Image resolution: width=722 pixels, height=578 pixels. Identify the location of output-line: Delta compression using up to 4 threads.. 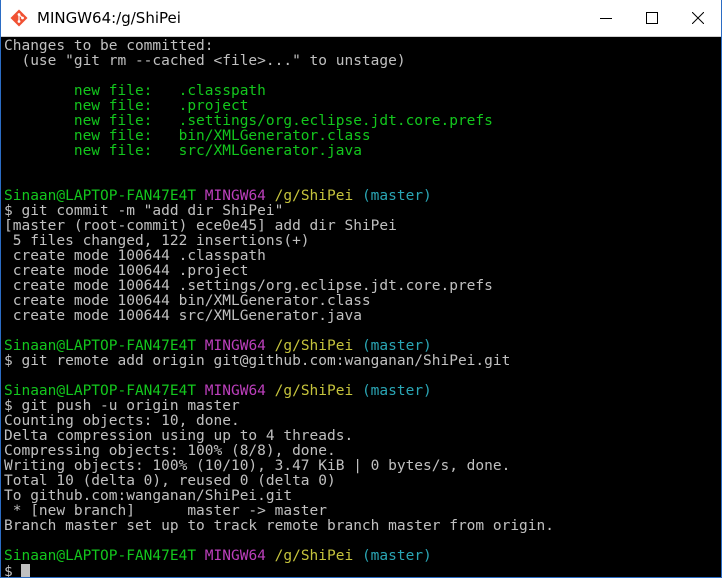
(179, 436).